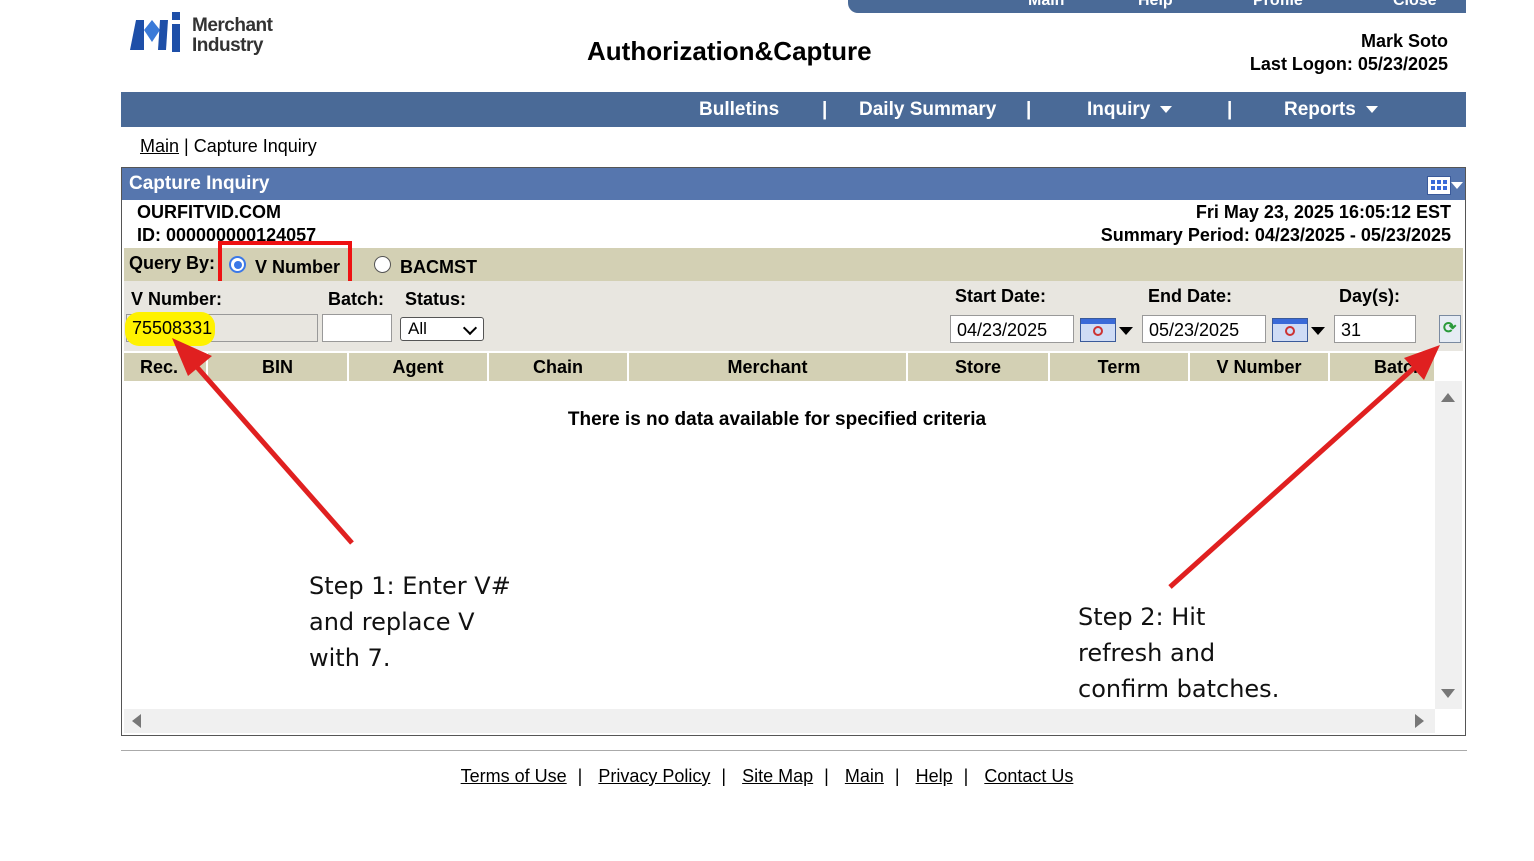  What do you see at coordinates (1204, 329) in the screenshot?
I see `end-date-input: 05/23/2025` at bounding box center [1204, 329].